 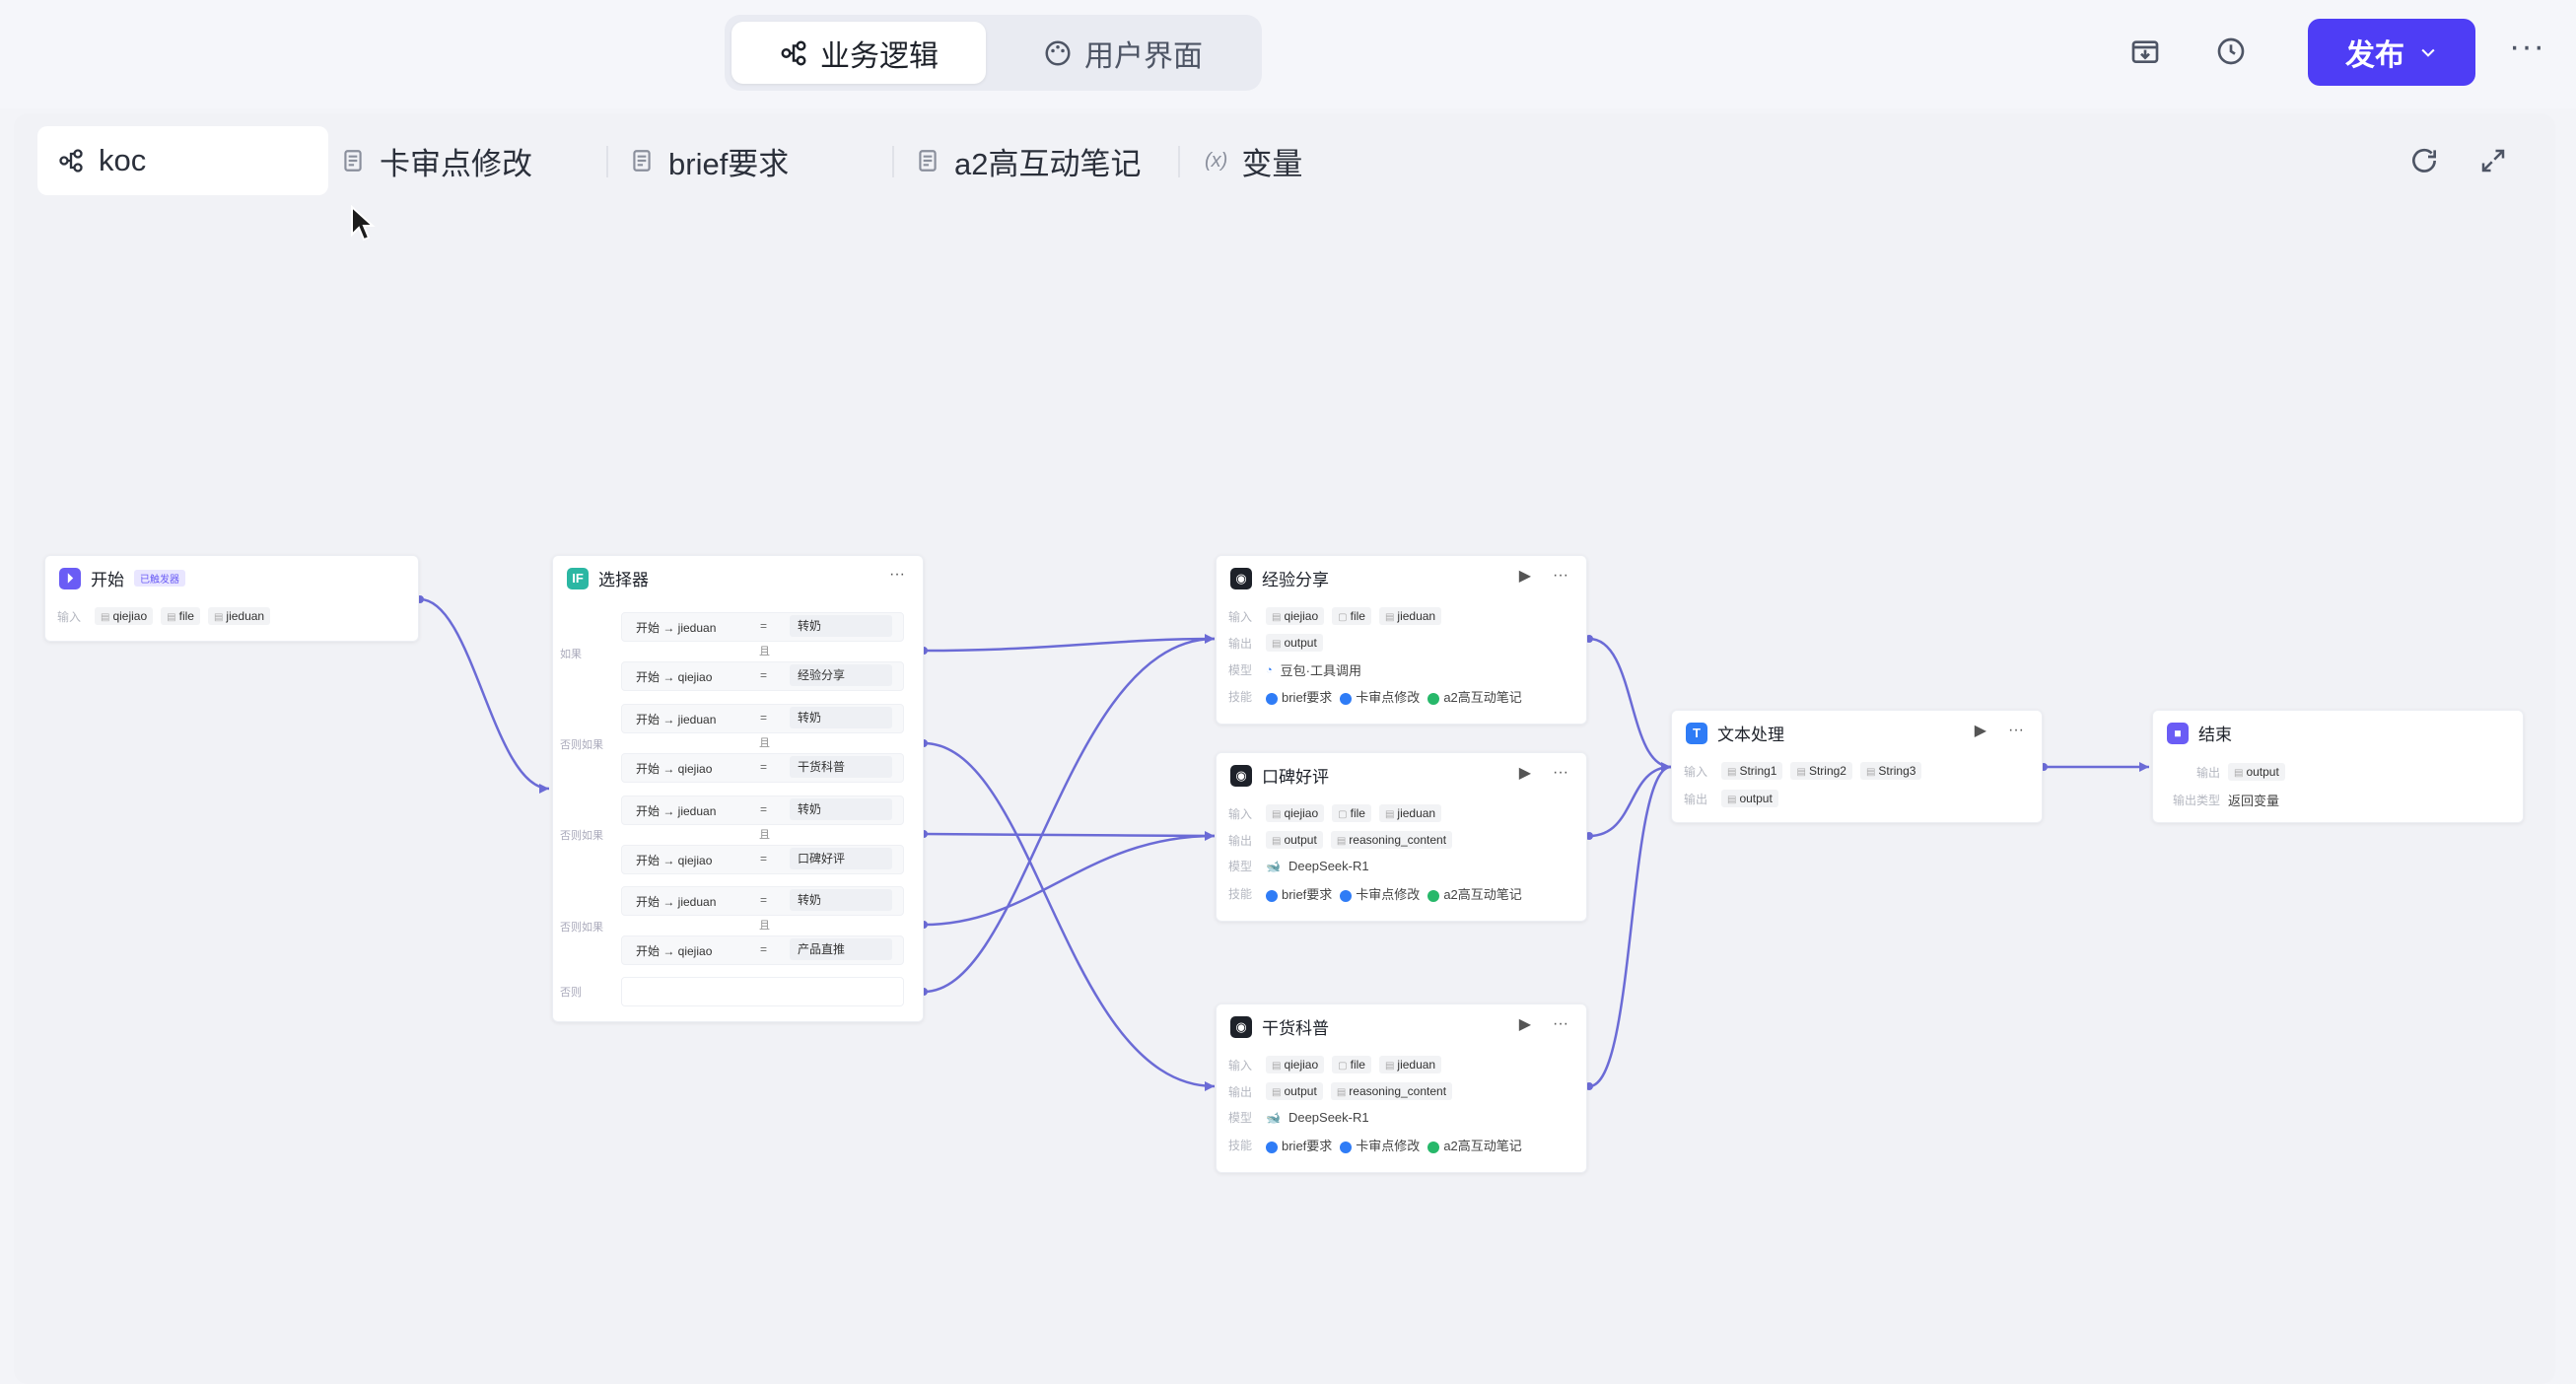 What do you see at coordinates (69, 616) in the screenshot?
I see `input-label: 输入` at bounding box center [69, 616].